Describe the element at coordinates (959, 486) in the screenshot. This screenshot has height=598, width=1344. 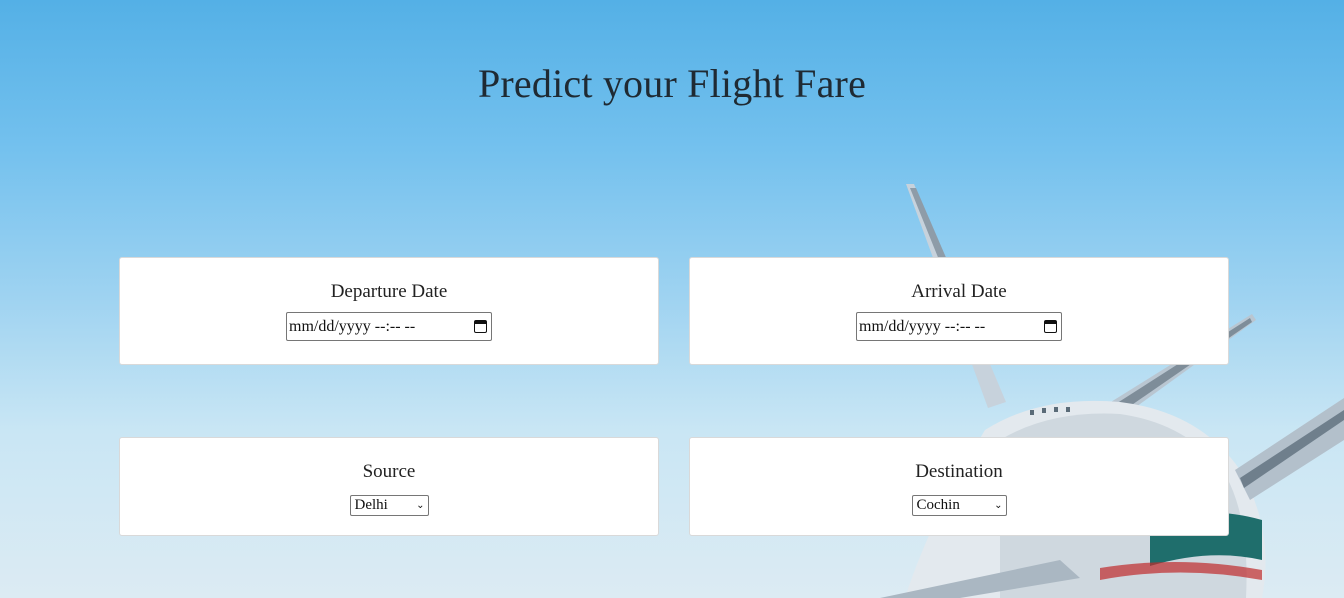
I see `destination-card: Destination Cochin ⌄` at that location.